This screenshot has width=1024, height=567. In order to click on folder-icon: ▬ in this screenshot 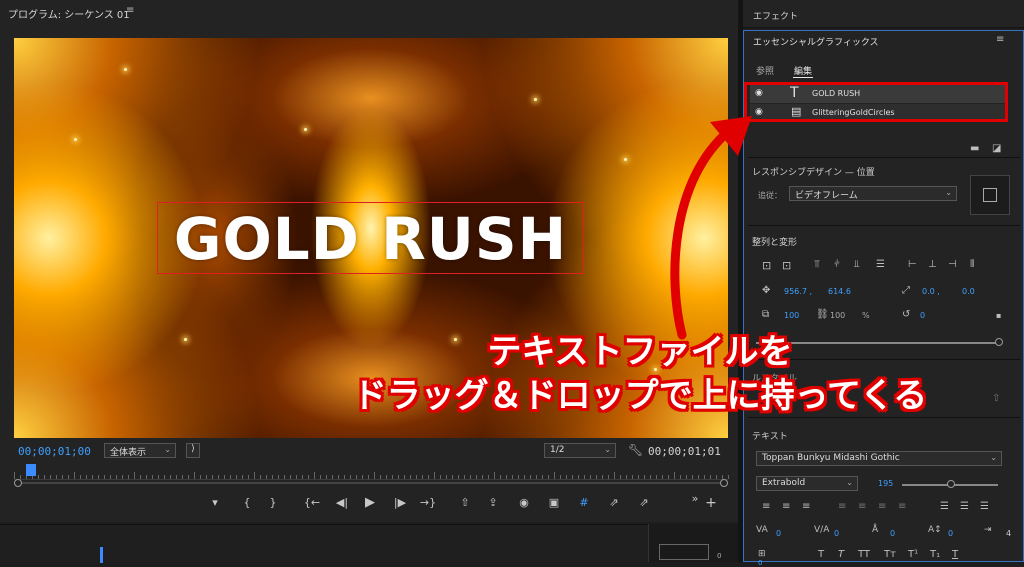, I will do `click(974, 148)`.